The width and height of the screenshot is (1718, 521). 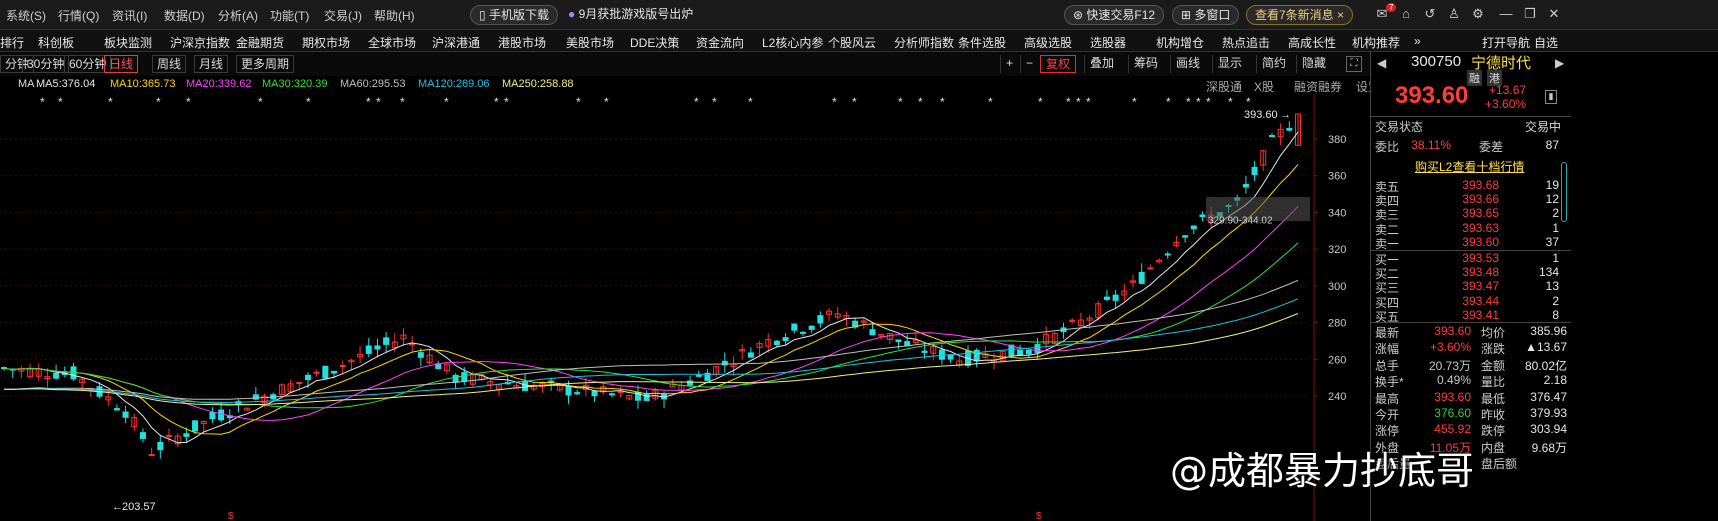 What do you see at coordinates (1224, 86) in the screenshot?
I see `subtab-0: 深股通` at bounding box center [1224, 86].